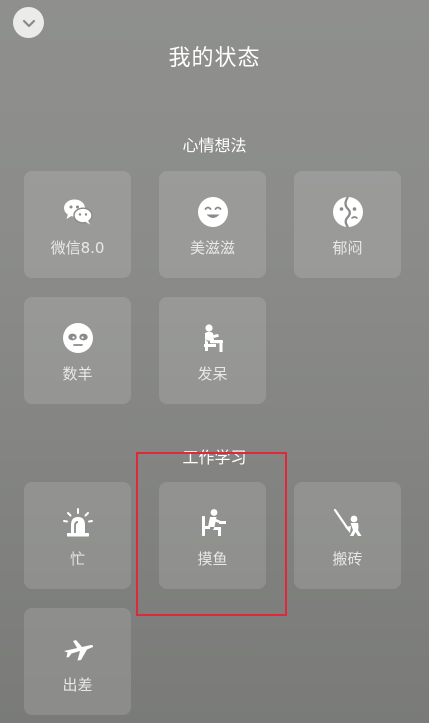 This screenshot has width=429, height=723. I want to click on status-tile-business-trip: 出差, so click(77, 661).